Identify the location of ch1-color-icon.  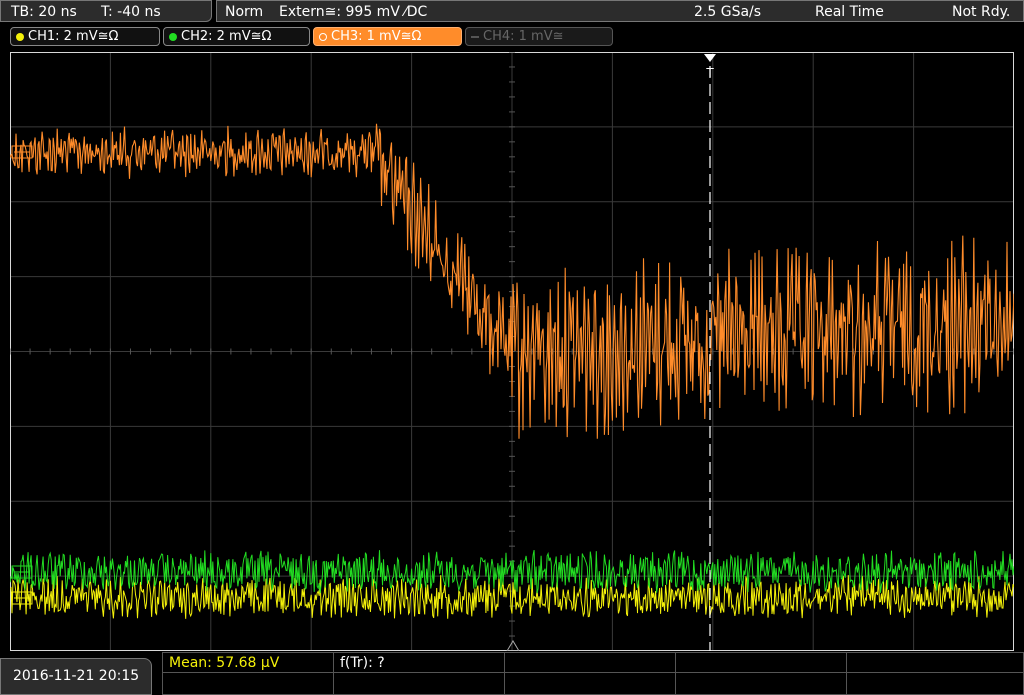
(20, 37).